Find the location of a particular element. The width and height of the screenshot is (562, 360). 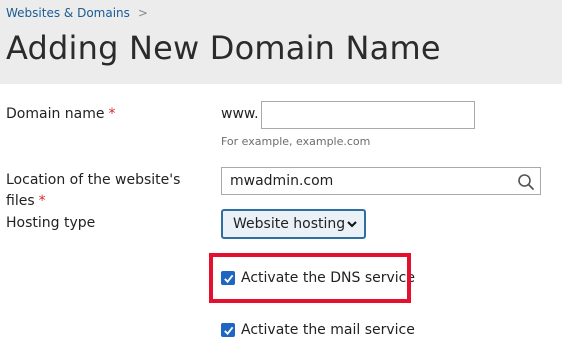

dns-highlight-box is located at coordinates (310, 278).